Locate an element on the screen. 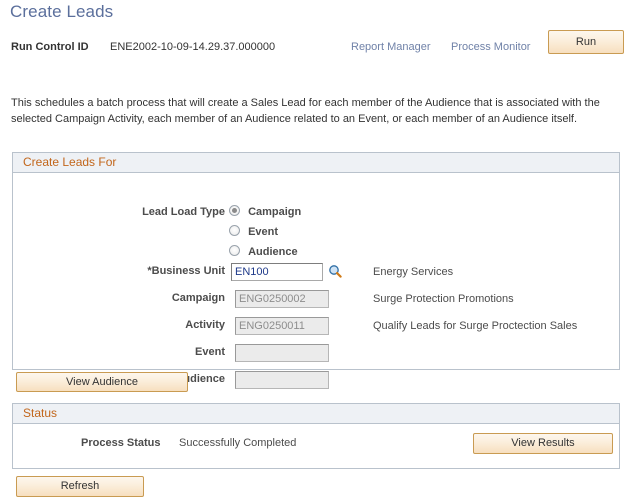 The image size is (632, 502). page-title: Create Leads is located at coordinates (62, 11).